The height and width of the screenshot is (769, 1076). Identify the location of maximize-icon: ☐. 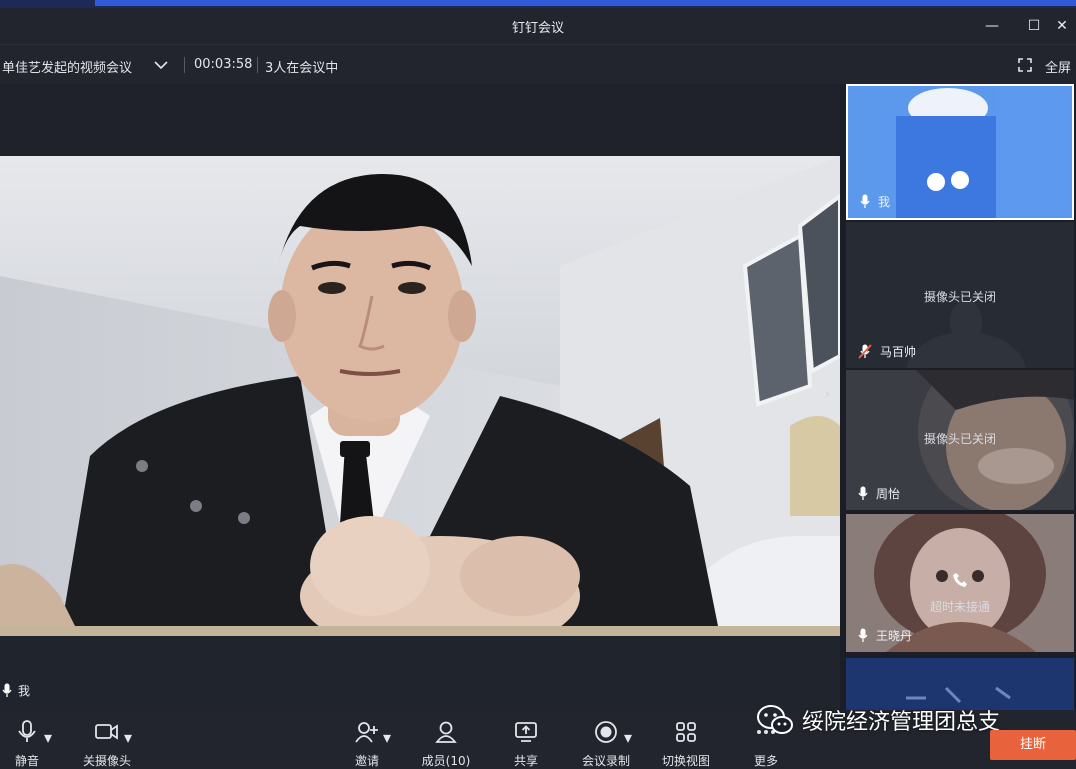
(1034, 26).